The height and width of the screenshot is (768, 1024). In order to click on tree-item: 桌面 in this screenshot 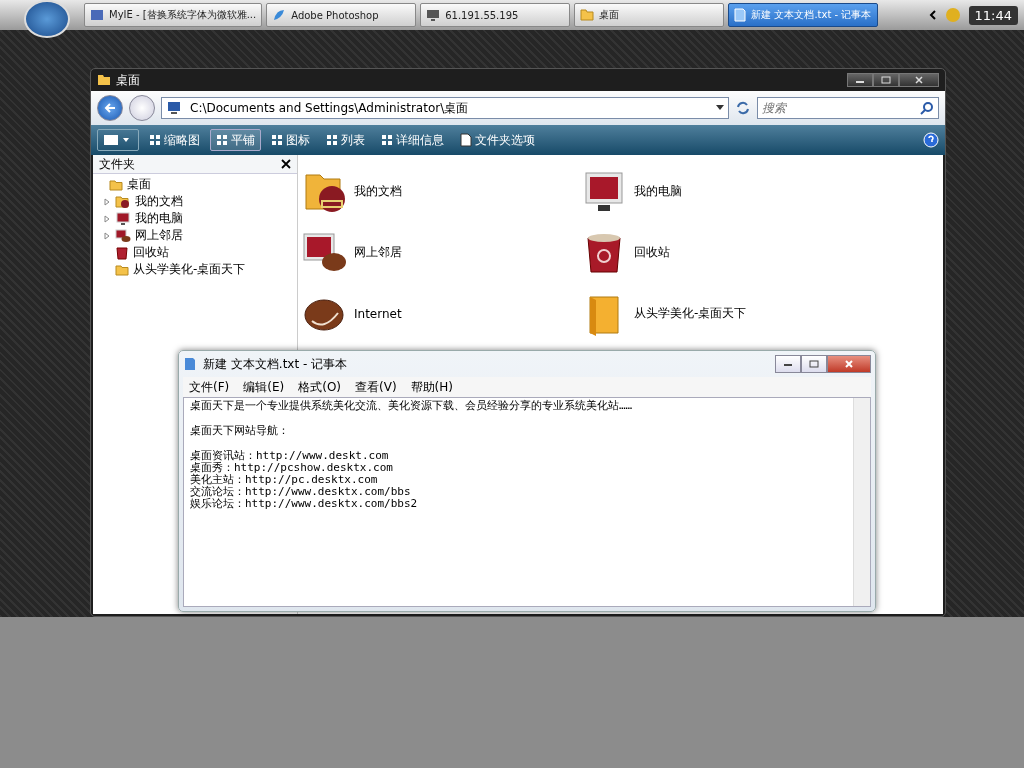, I will do `click(139, 184)`.